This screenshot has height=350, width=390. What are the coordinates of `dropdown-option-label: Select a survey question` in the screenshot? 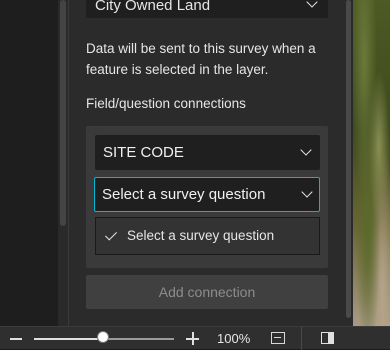 It's located at (201, 235).